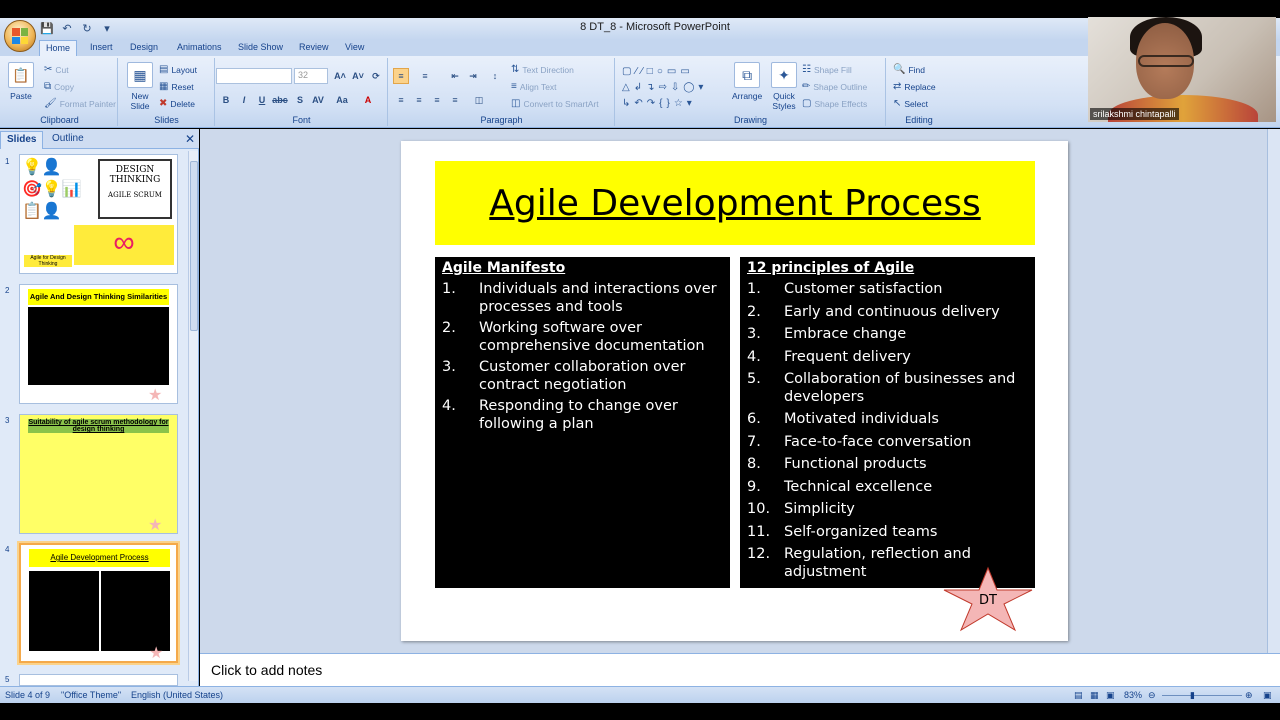 This screenshot has width=1280, height=720. Describe the element at coordinates (1078, 695) in the screenshot. I see `normal-view-icon: ▤` at that location.